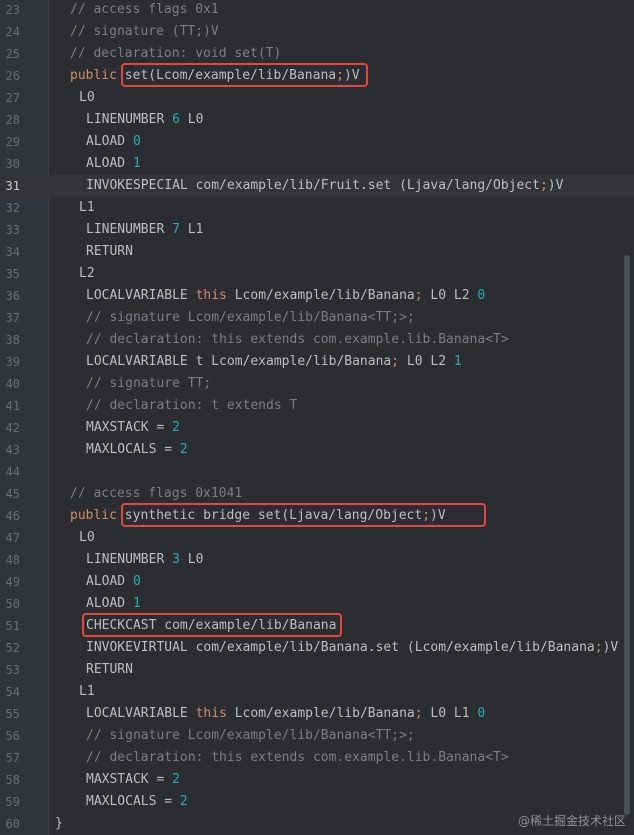  Describe the element at coordinates (317, 560) in the screenshot. I see `code-line-48: 48 LINENUMBER 3 L0` at that location.